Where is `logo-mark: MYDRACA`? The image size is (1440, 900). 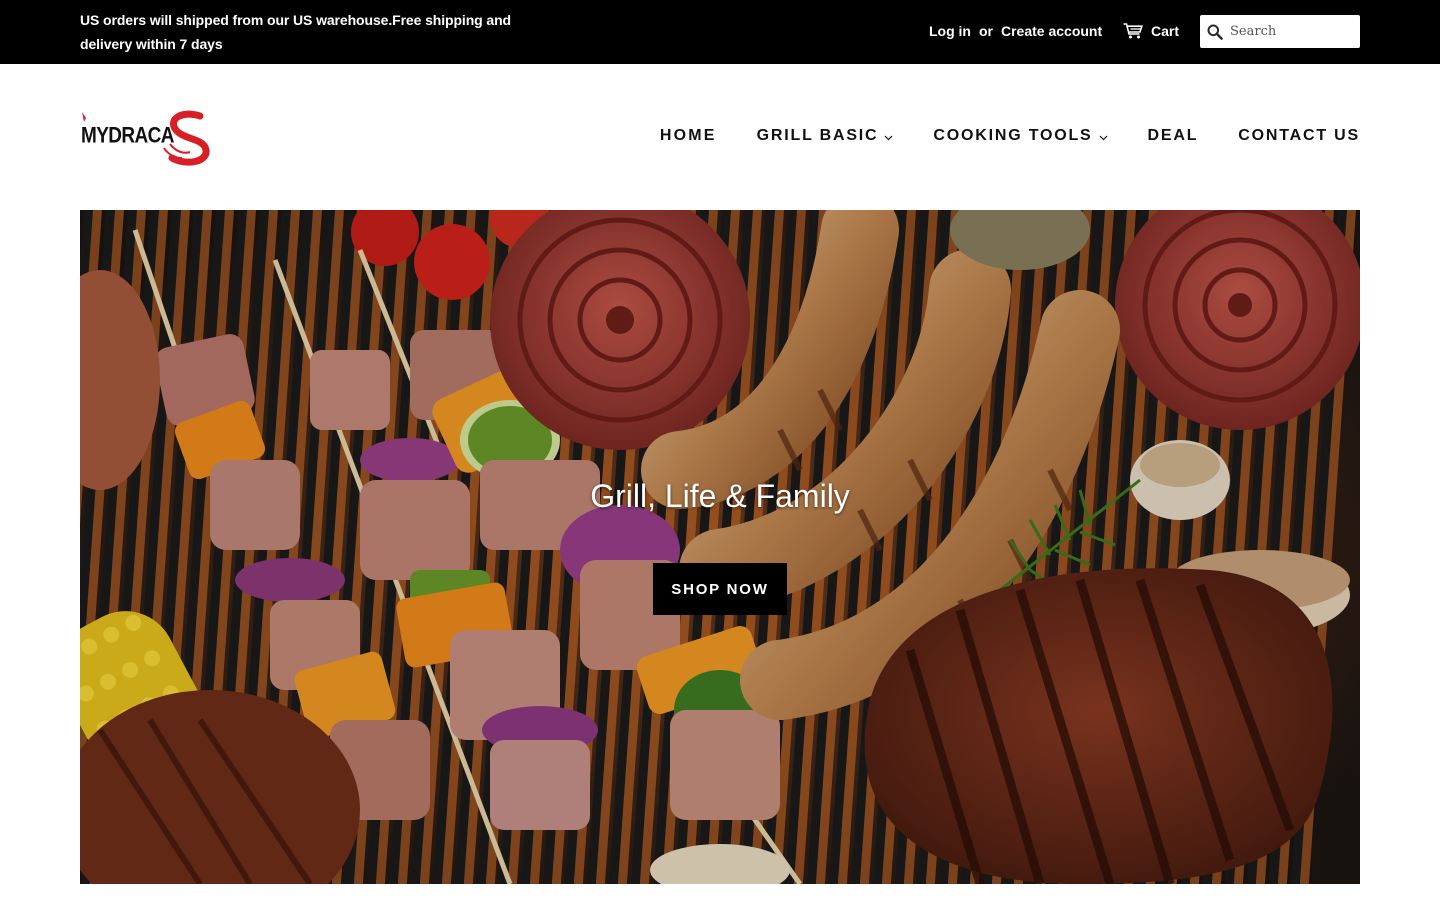
logo-mark: MYDRACA is located at coordinates (145, 138).